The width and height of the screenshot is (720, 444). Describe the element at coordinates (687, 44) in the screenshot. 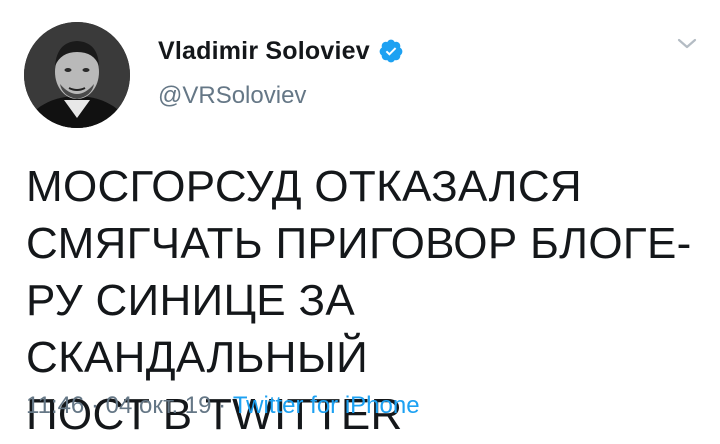

I see `chevron-down-icon` at that location.